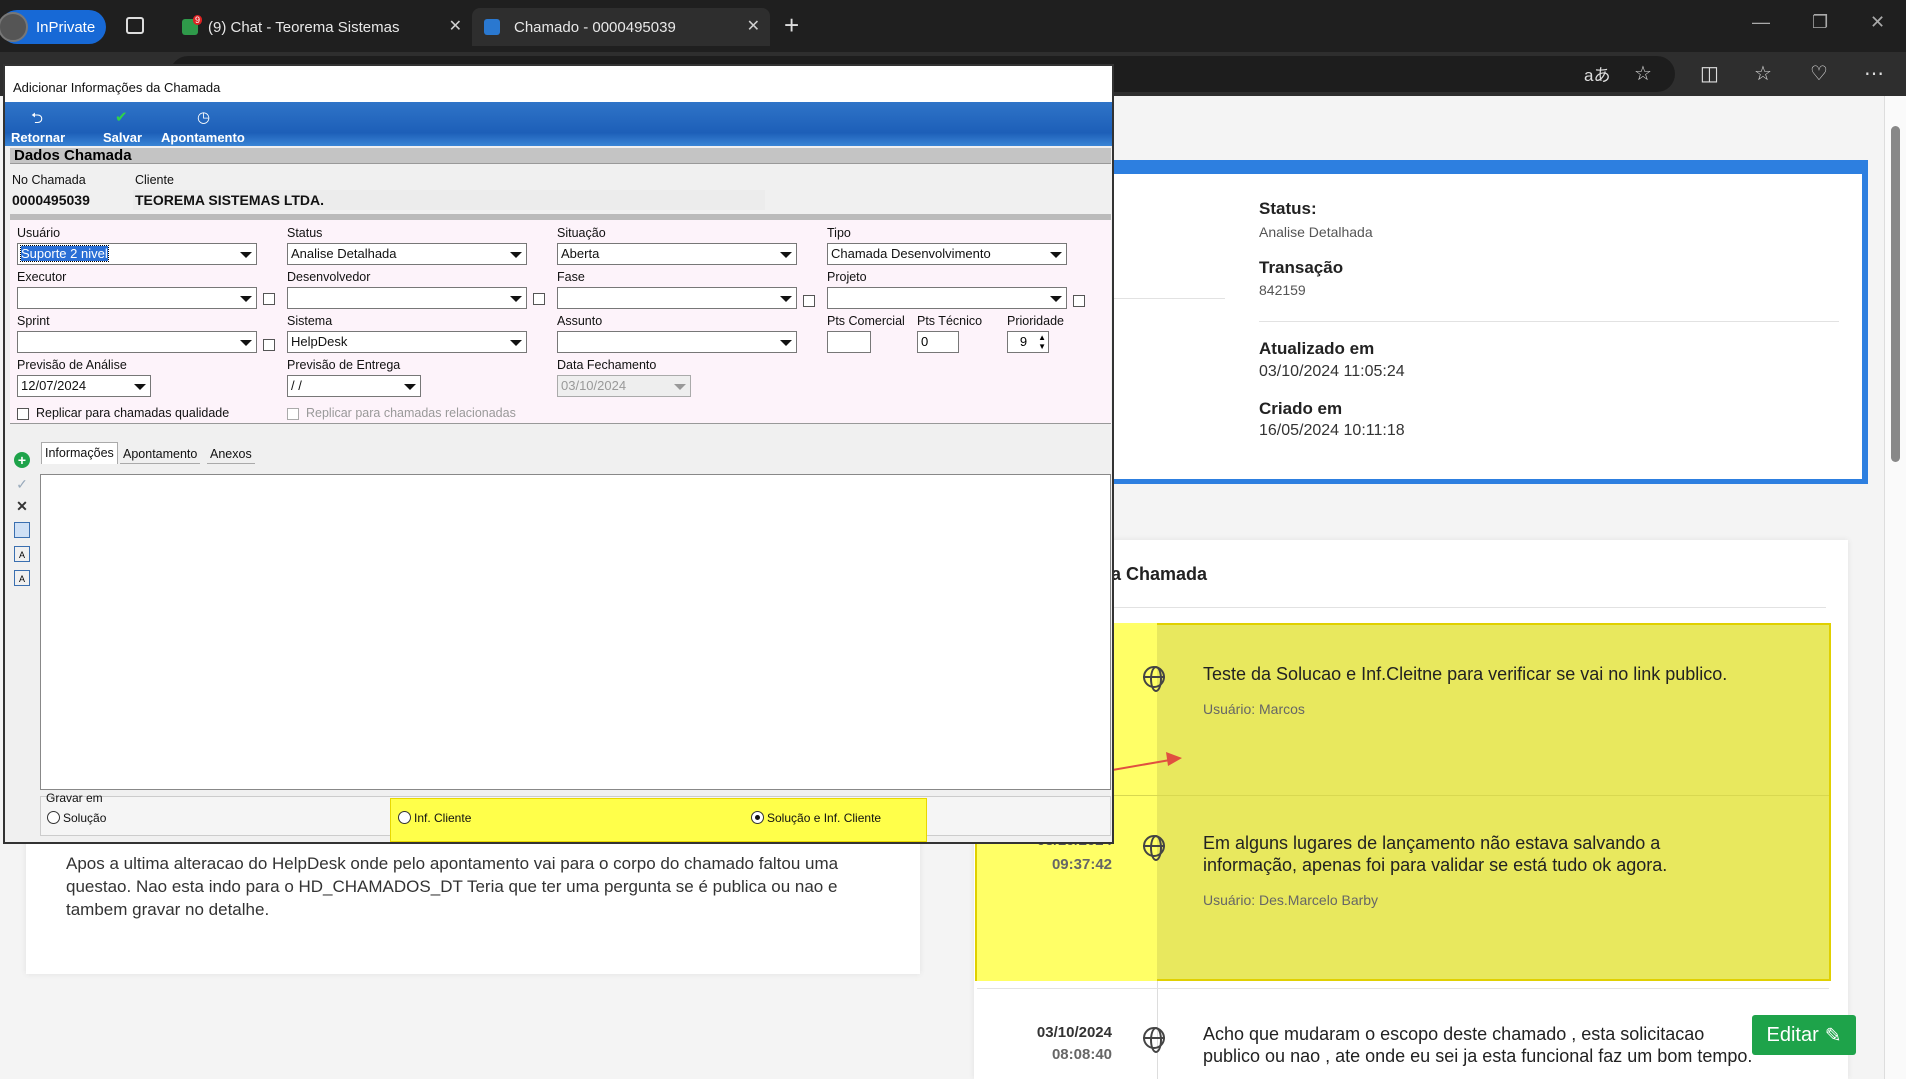 This screenshot has width=1906, height=1079. Describe the element at coordinates (1074, 1032) in the screenshot. I see `entry-date: 03/10/2024` at that location.